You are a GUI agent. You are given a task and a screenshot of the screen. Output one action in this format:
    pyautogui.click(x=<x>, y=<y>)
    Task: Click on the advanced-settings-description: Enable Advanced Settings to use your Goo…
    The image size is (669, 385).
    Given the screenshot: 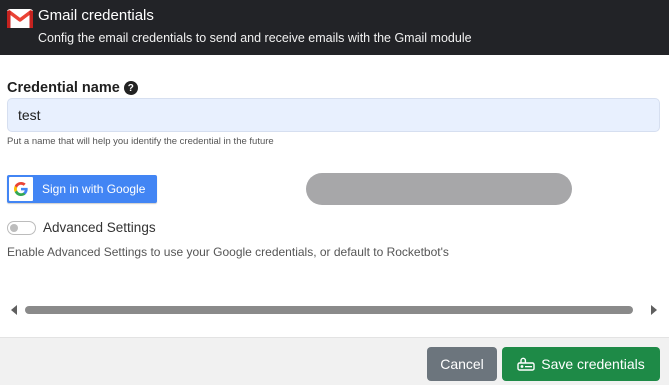 What is the action you would take?
    pyautogui.click(x=228, y=252)
    